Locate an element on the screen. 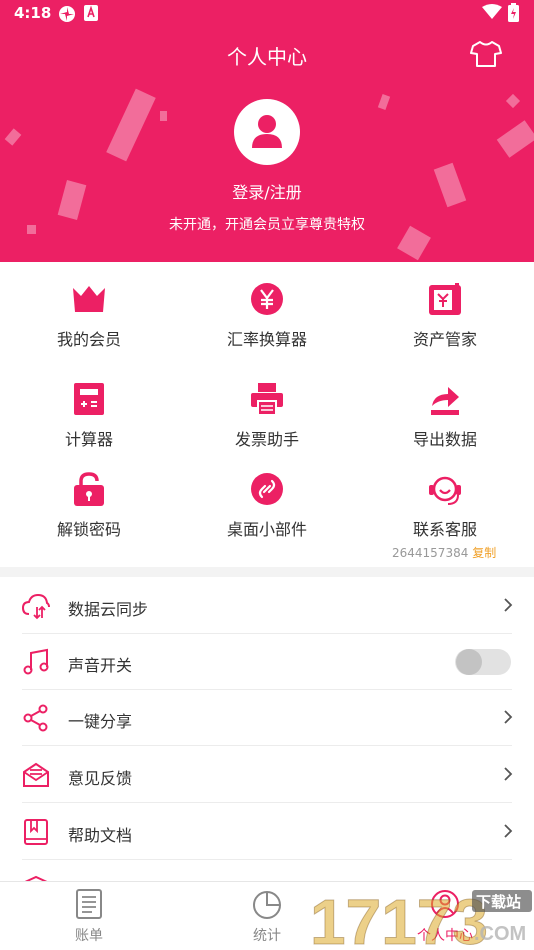 The height and width of the screenshot is (950, 534). grid-label: 联系客服 is located at coordinates (444, 529).